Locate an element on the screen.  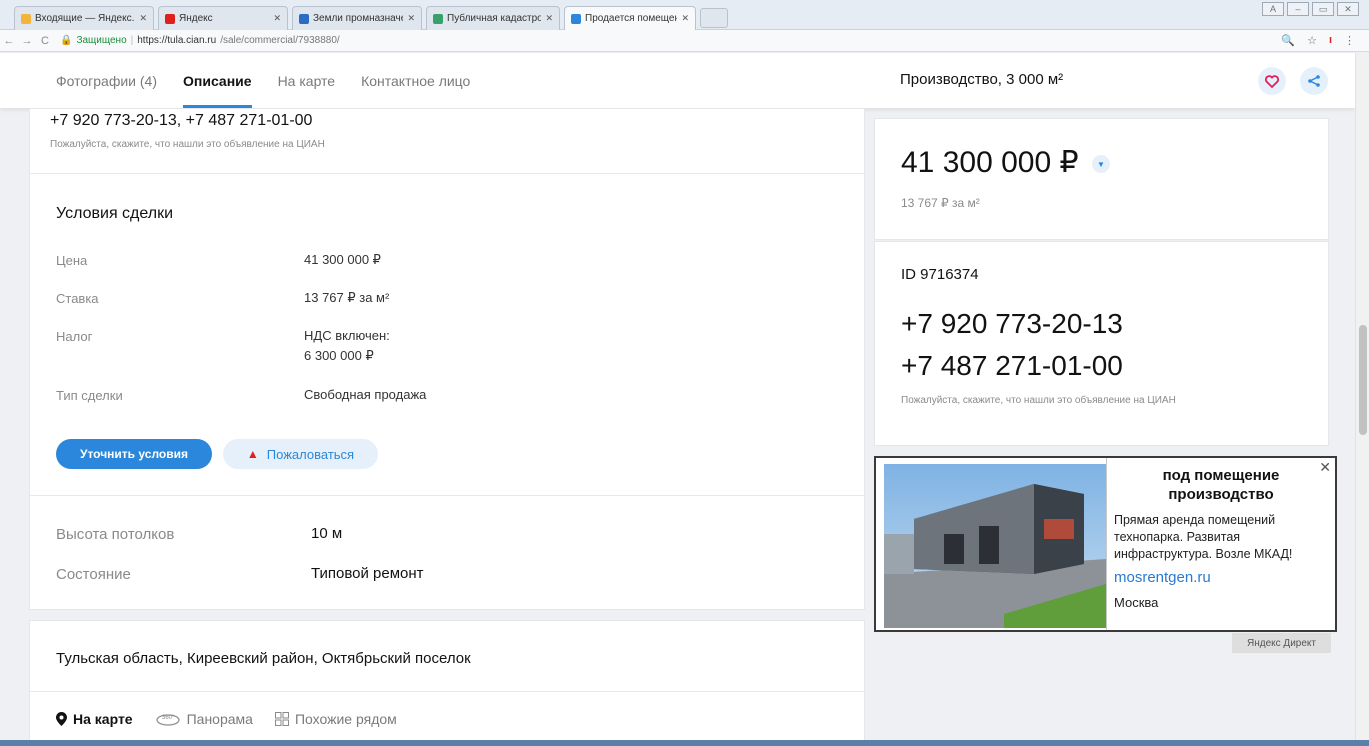
similar-nearby-link: Похожие рядом is located at coordinates (335, 719).